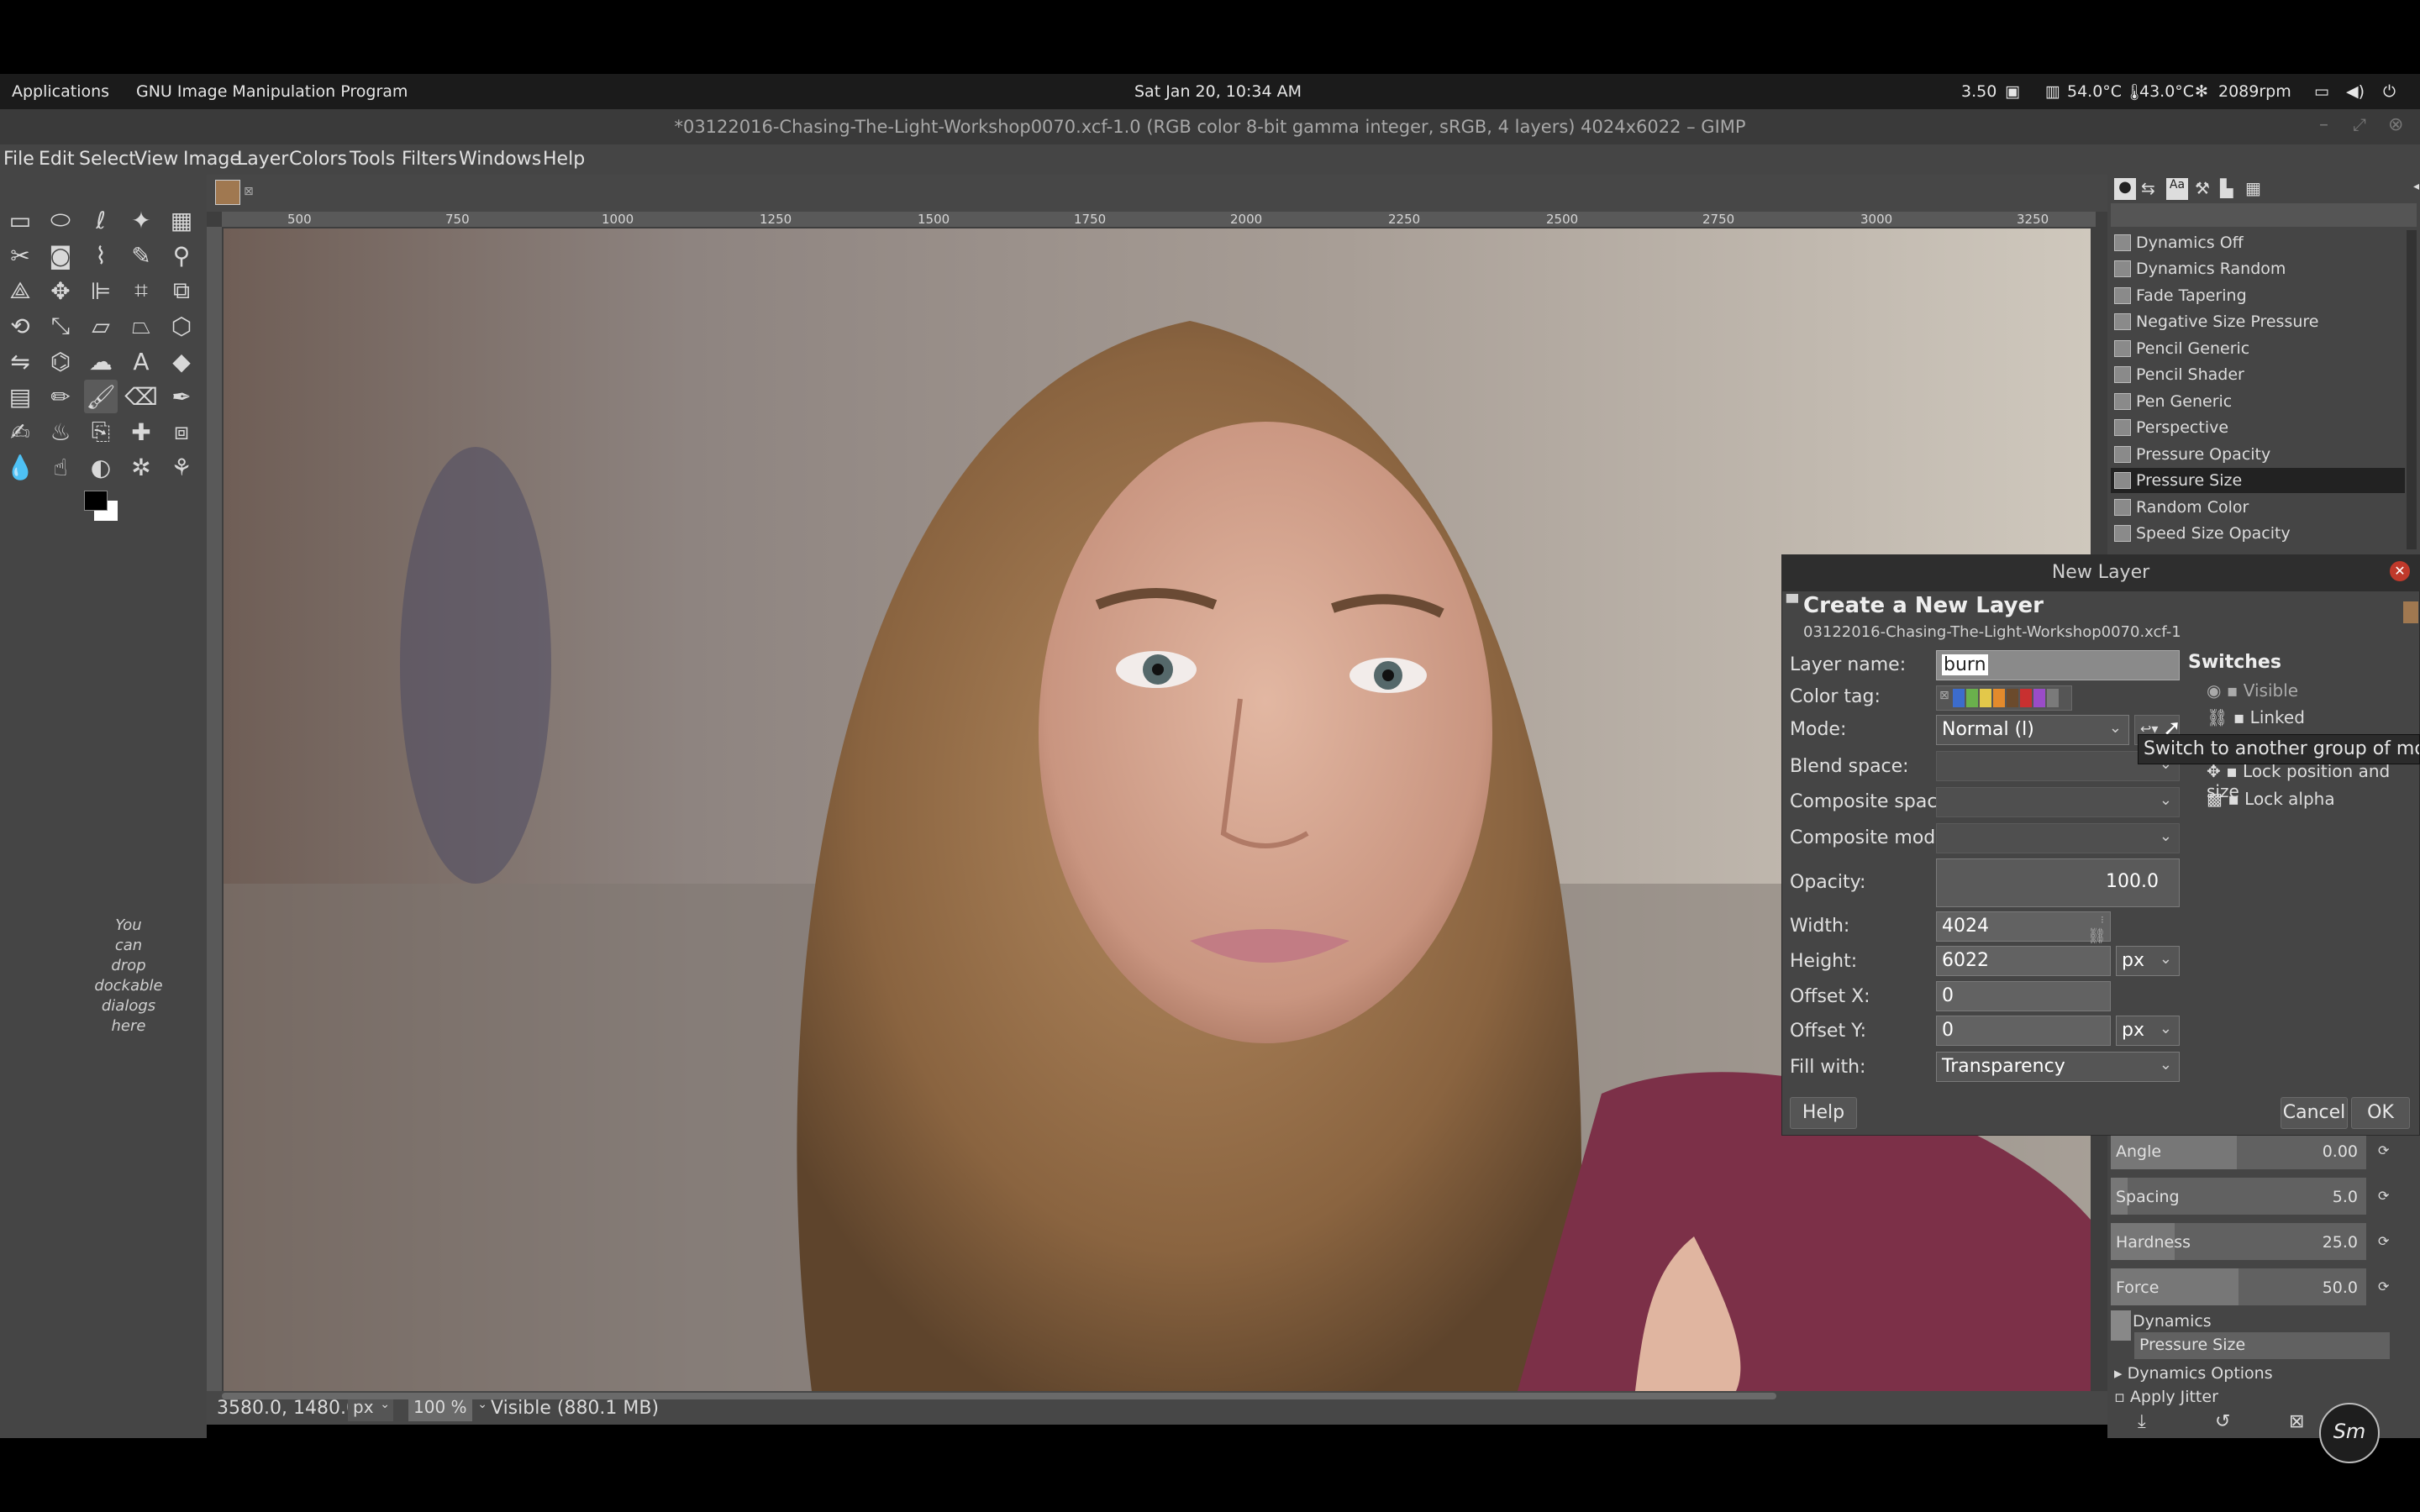 The height and width of the screenshot is (1512, 2420). Describe the element at coordinates (2024, 1031) in the screenshot. I see `offset-y-input: 0` at that location.